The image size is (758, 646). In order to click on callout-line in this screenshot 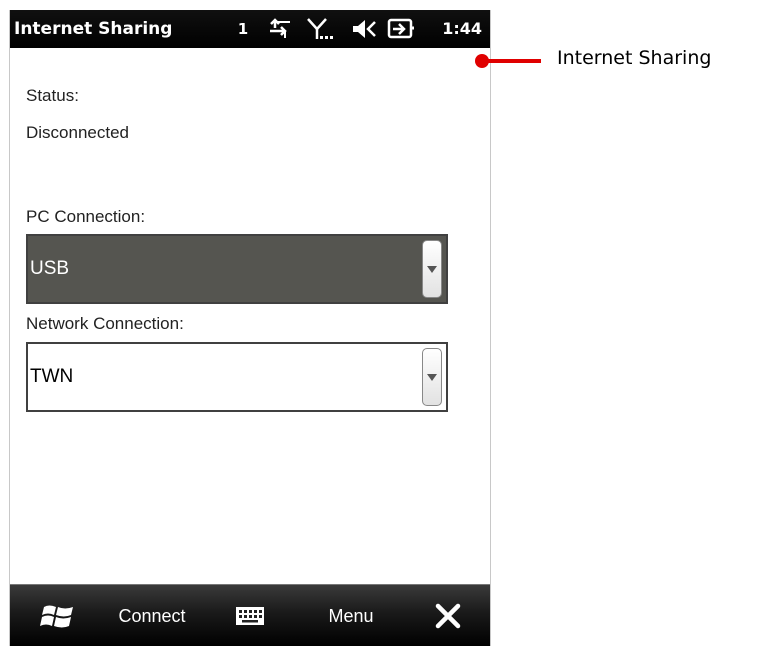, I will do `click(511, 61)`.